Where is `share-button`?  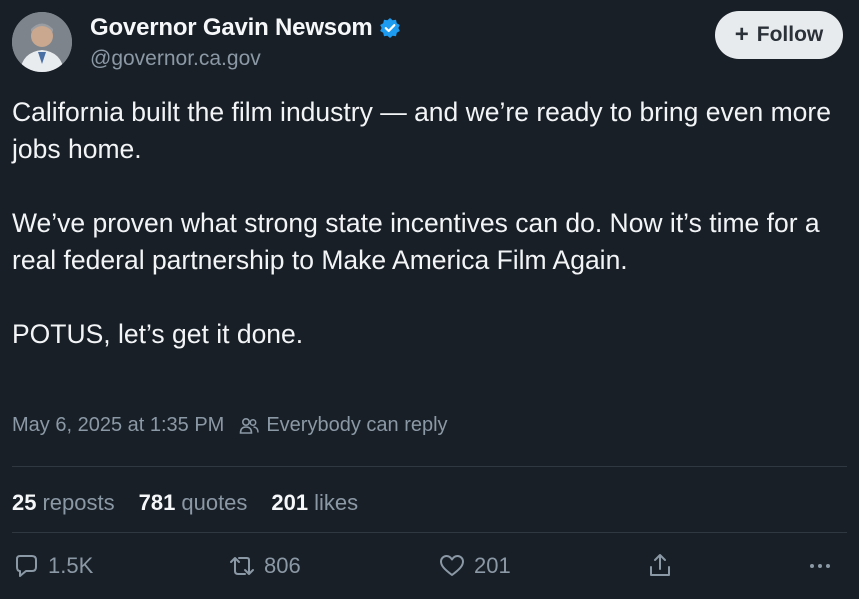
share-button is located at coordinates (664, 566).